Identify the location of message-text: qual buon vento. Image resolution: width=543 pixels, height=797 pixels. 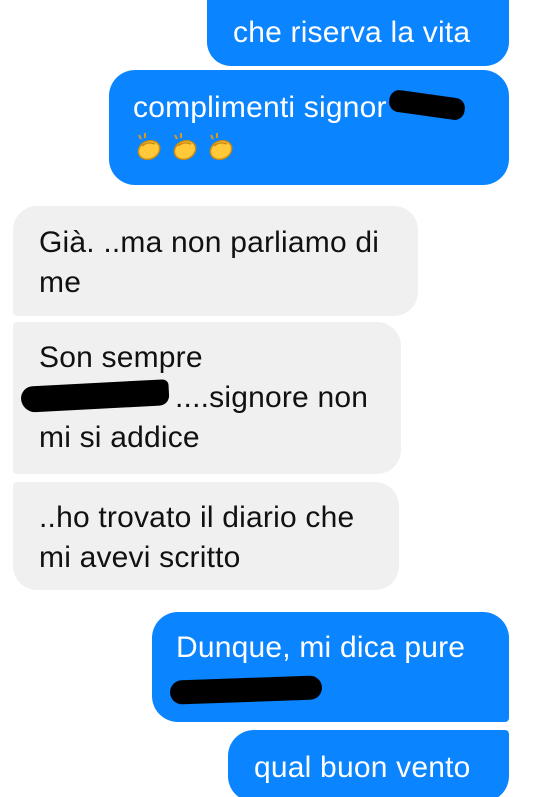
(362, 767).